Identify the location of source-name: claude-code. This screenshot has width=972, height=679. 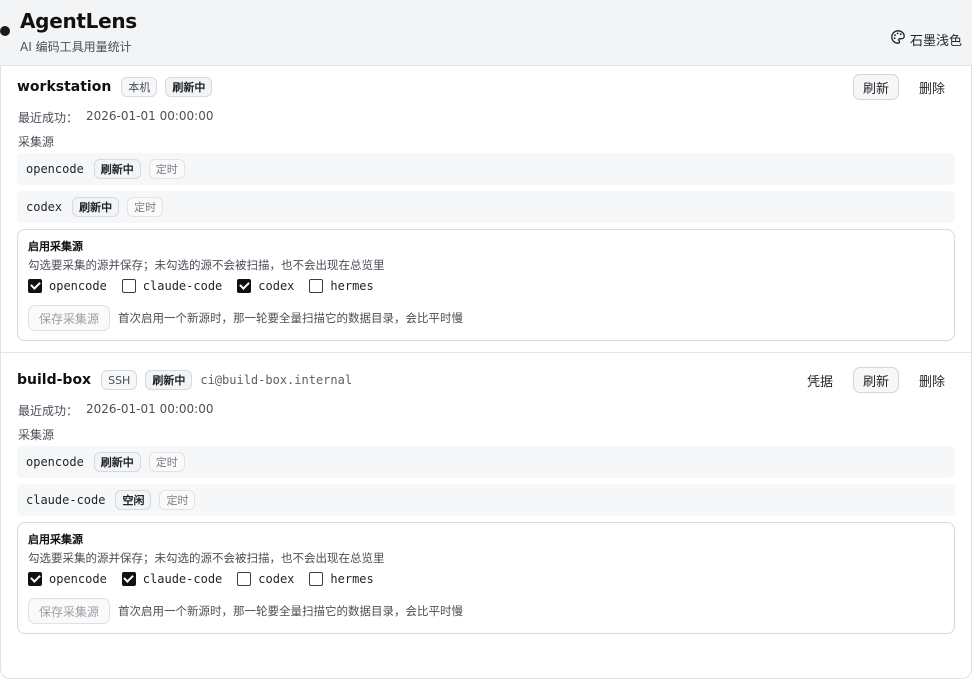
(66, 500).